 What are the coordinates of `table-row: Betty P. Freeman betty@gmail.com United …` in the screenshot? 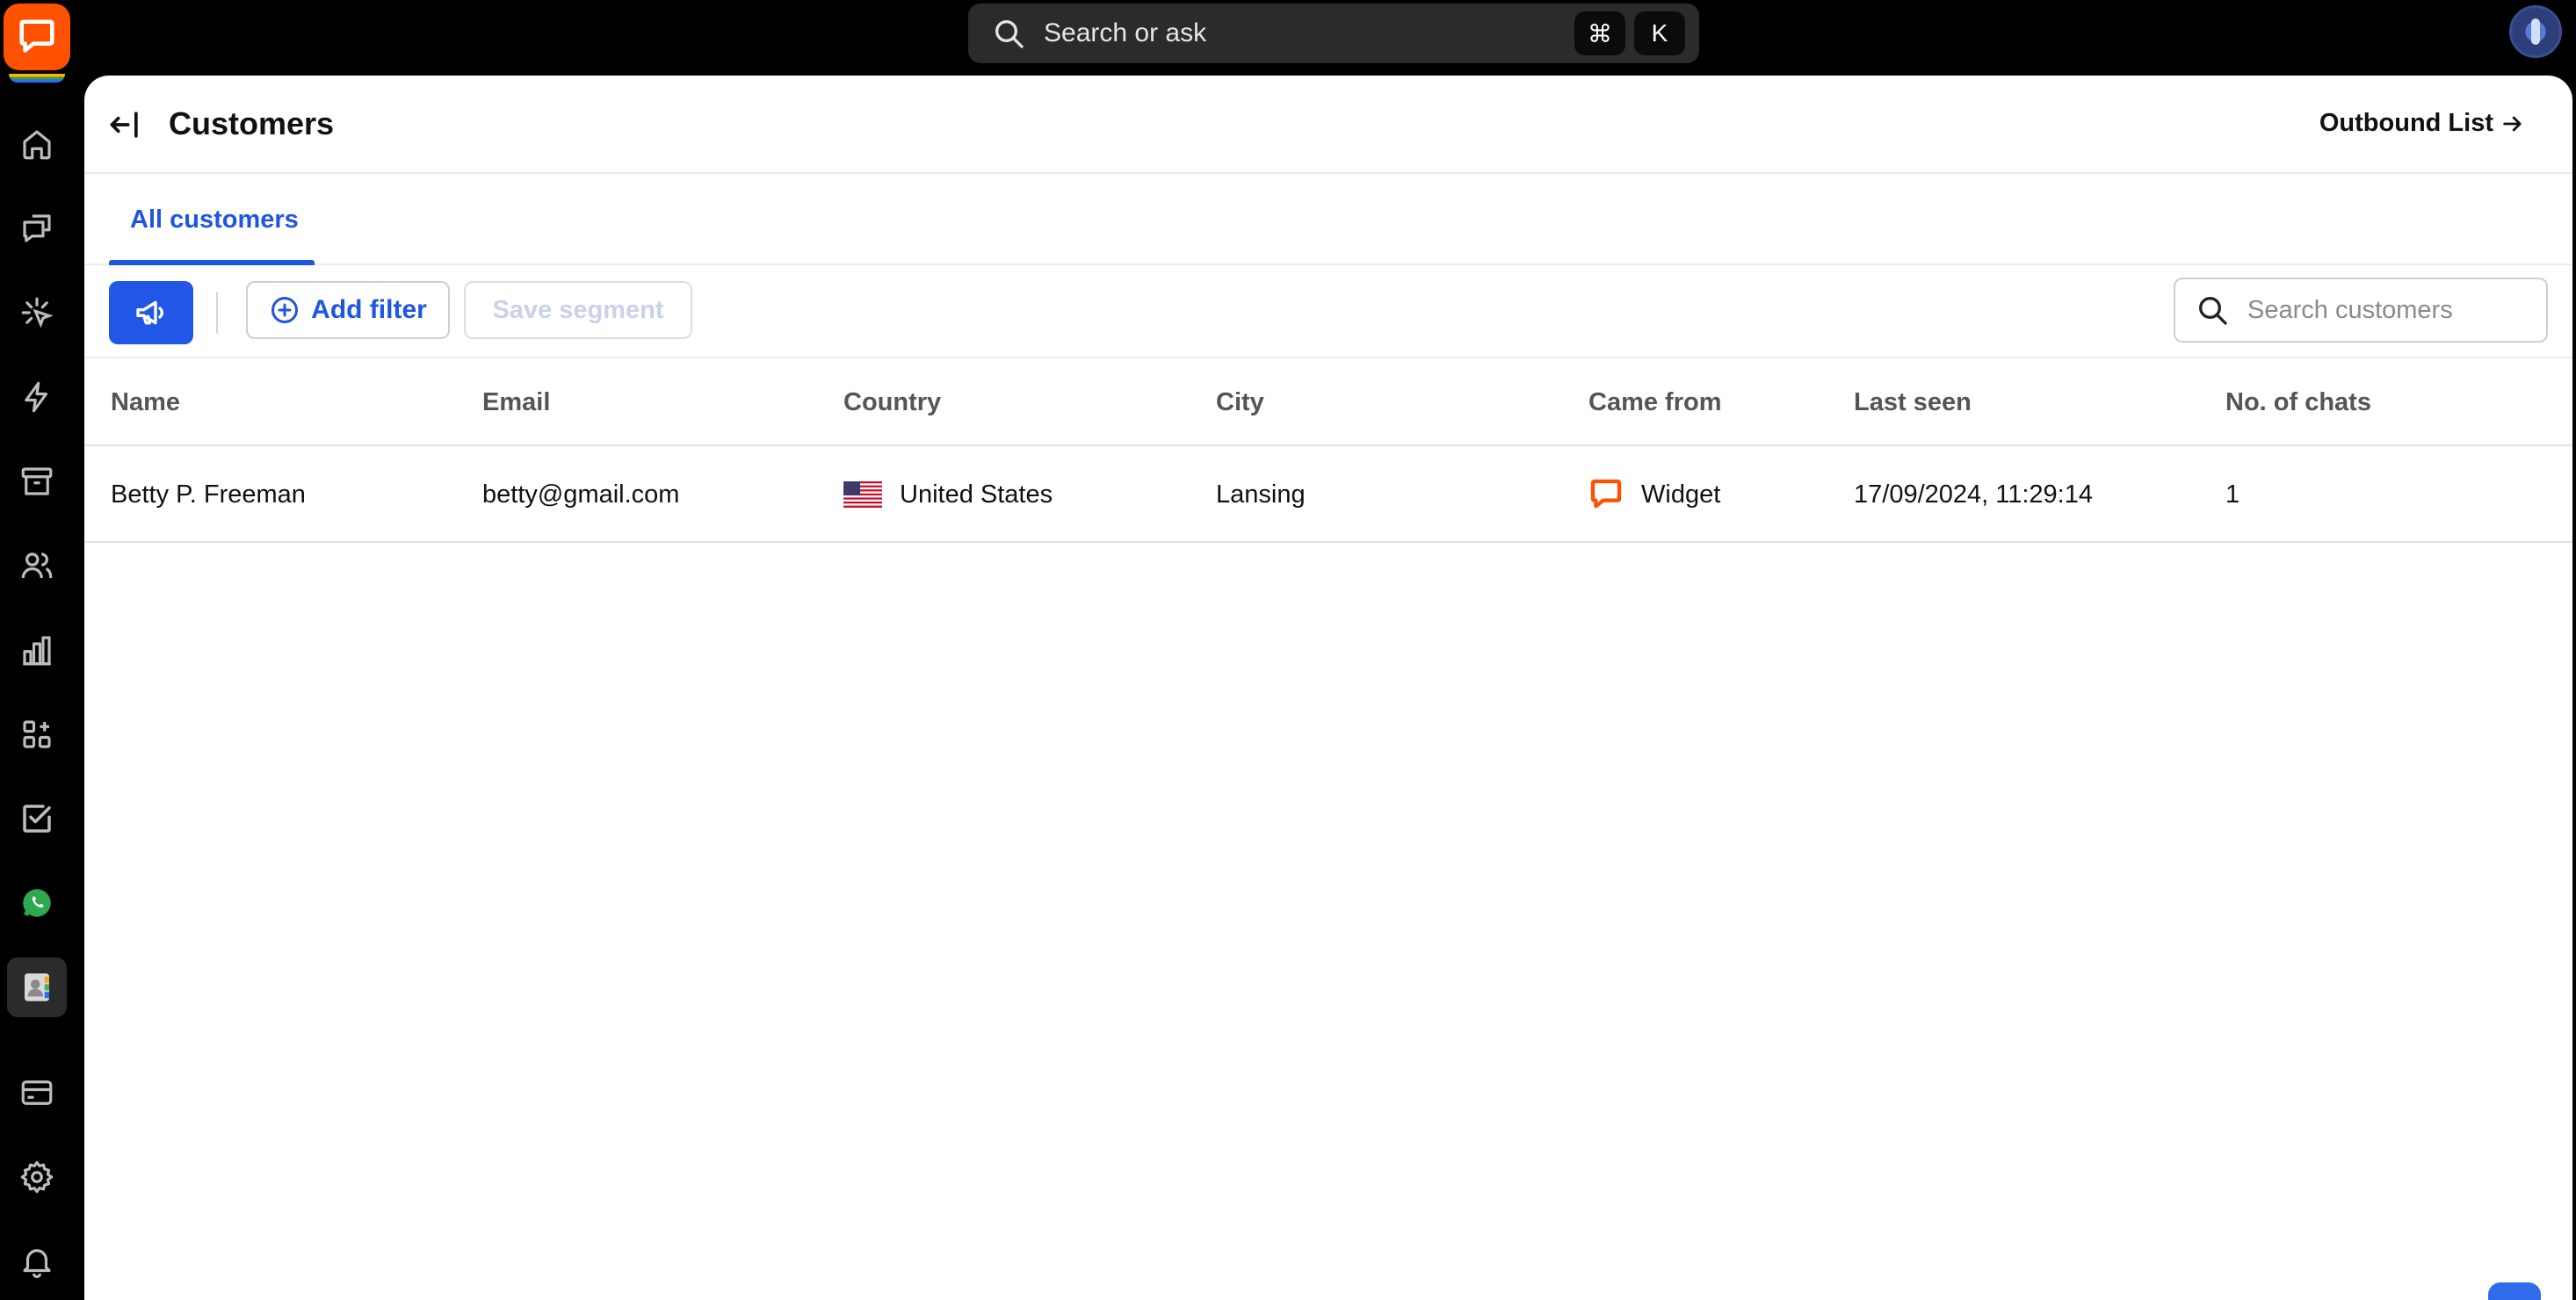 It's located at (1328, 494).